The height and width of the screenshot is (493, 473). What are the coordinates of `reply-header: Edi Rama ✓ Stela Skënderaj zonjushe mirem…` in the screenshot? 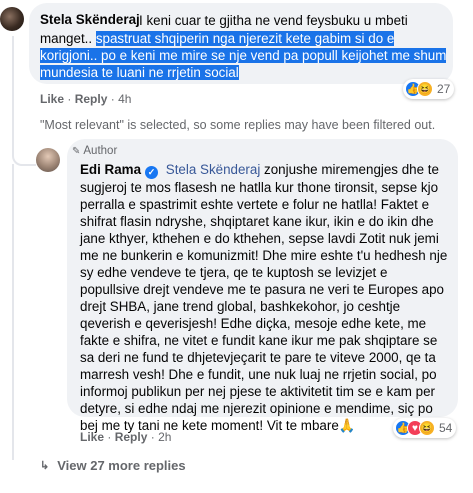 It's located at (259, 170).